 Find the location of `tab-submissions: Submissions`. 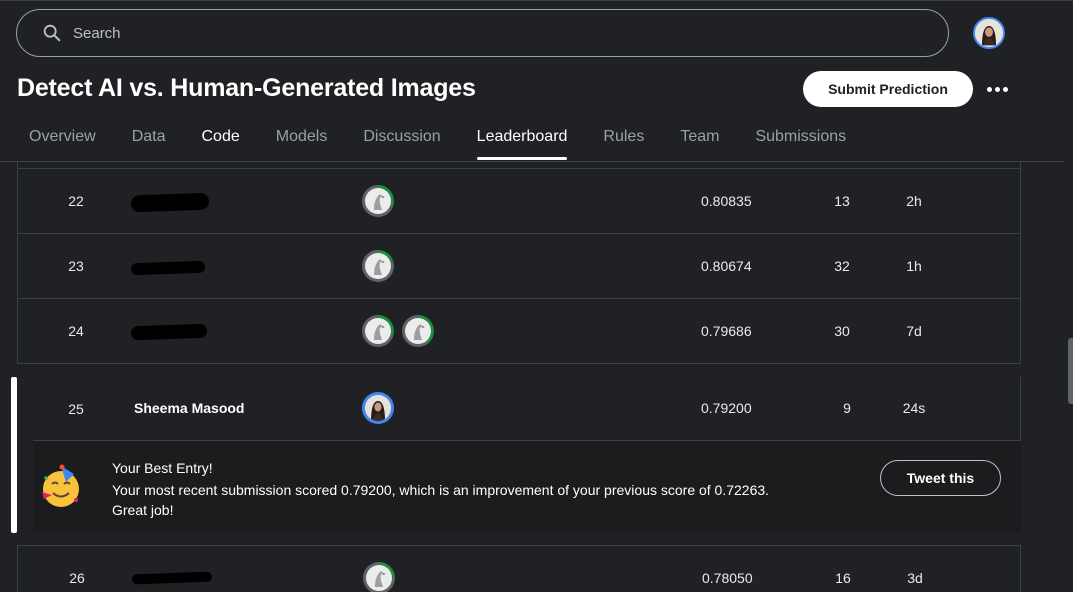

tab-submissions: Submissions is located at coordinates (794, 143).